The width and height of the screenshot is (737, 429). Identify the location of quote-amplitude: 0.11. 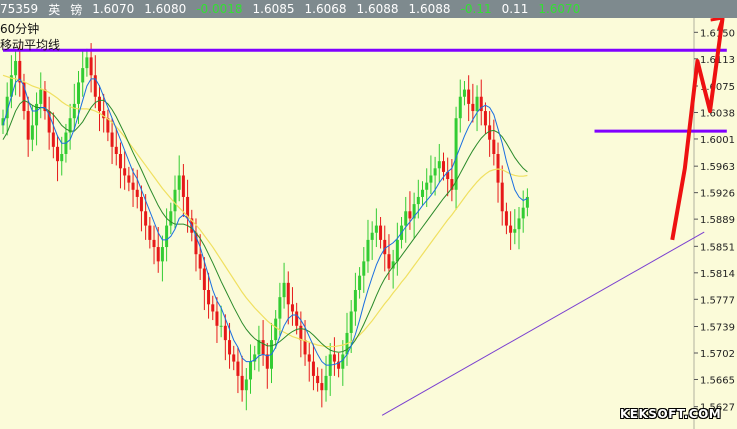
(515, 9).